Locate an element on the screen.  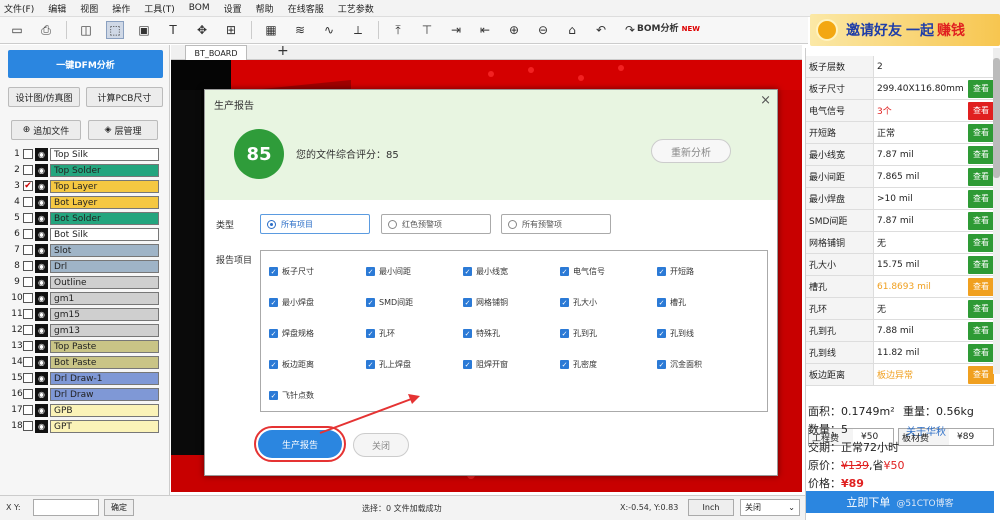
xy-input is located at coordinates (66, 507).